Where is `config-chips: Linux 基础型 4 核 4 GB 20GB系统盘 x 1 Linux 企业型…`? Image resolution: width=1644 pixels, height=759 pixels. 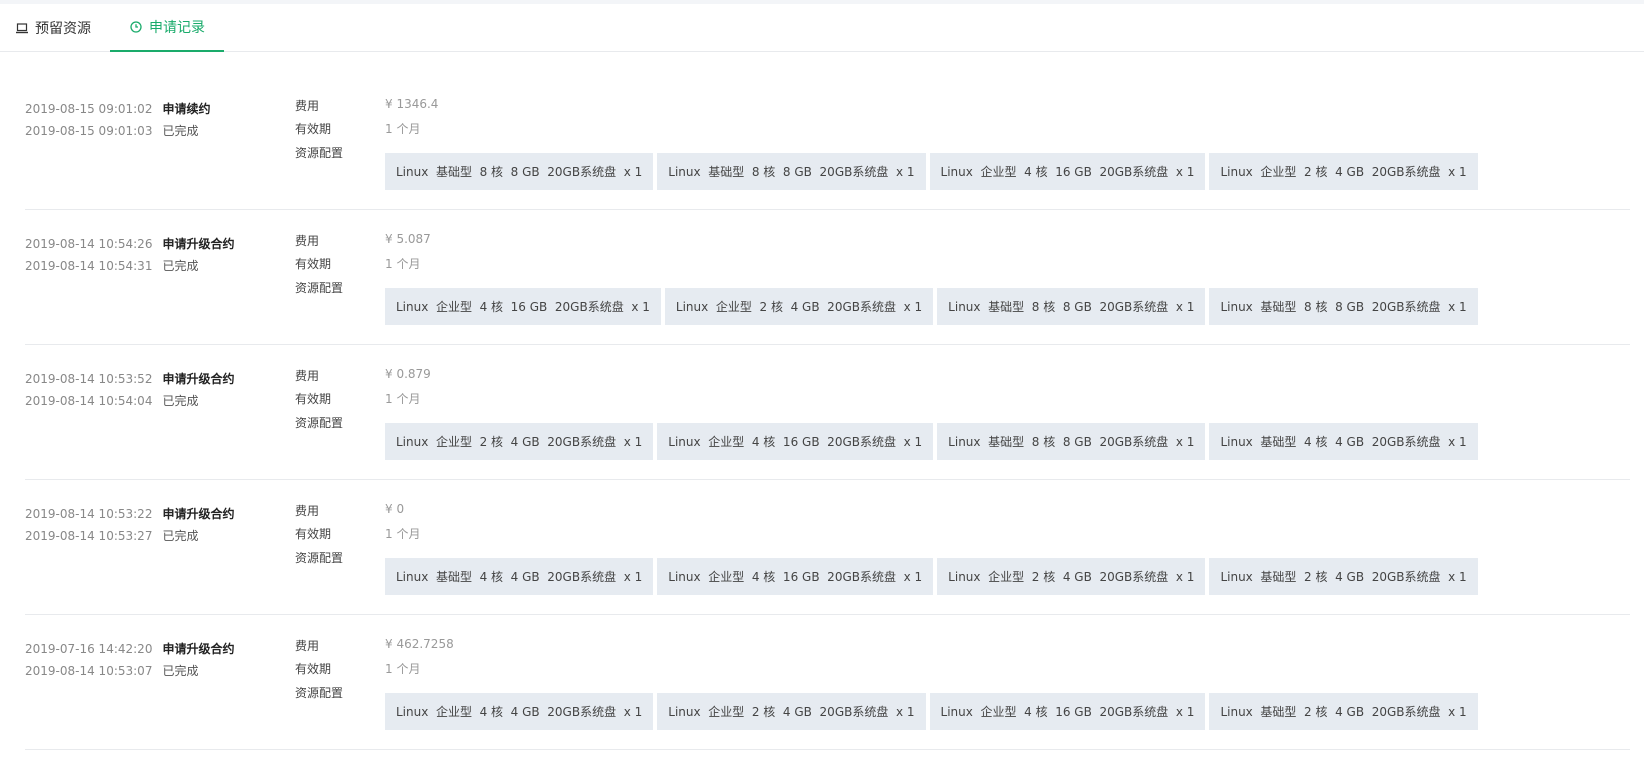
config-chips: Linux 基础型 4 核 4 GB 20GB系统盘 x 1 Linux 企业型… is located at coordinates (931, 576).